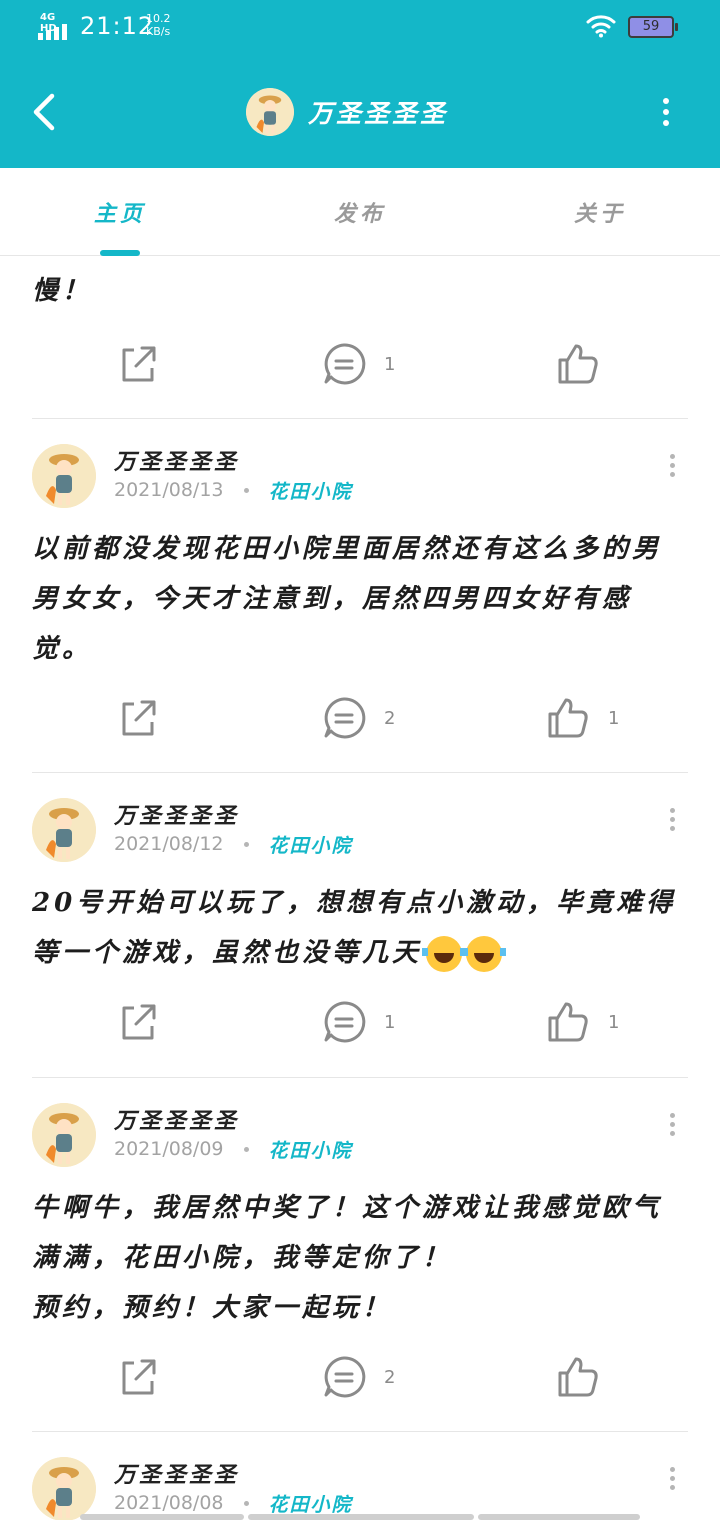 The width and height of the screenshot is (720, 1520). Describe the element at coordinates (360, 28) in the screenshot. I see `status-bar: 4G HD 21:12 10.2 KB/s 59` at that location.